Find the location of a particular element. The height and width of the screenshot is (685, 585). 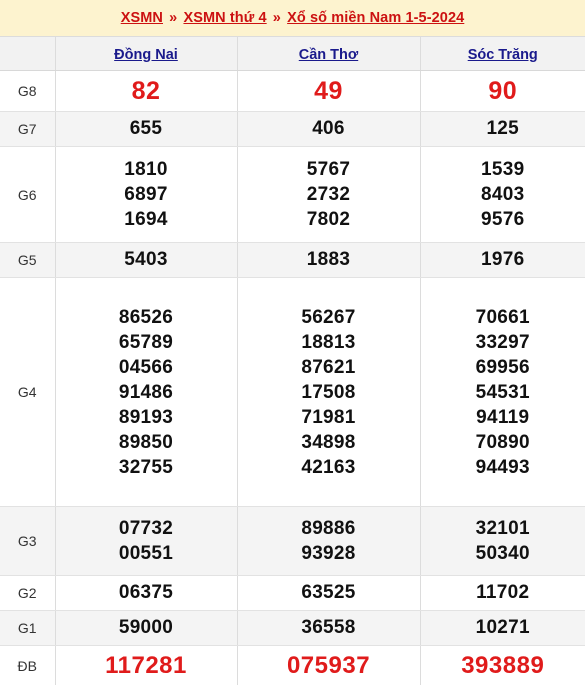

prize-label-g7: G7 is located at coordinates (27, 129).